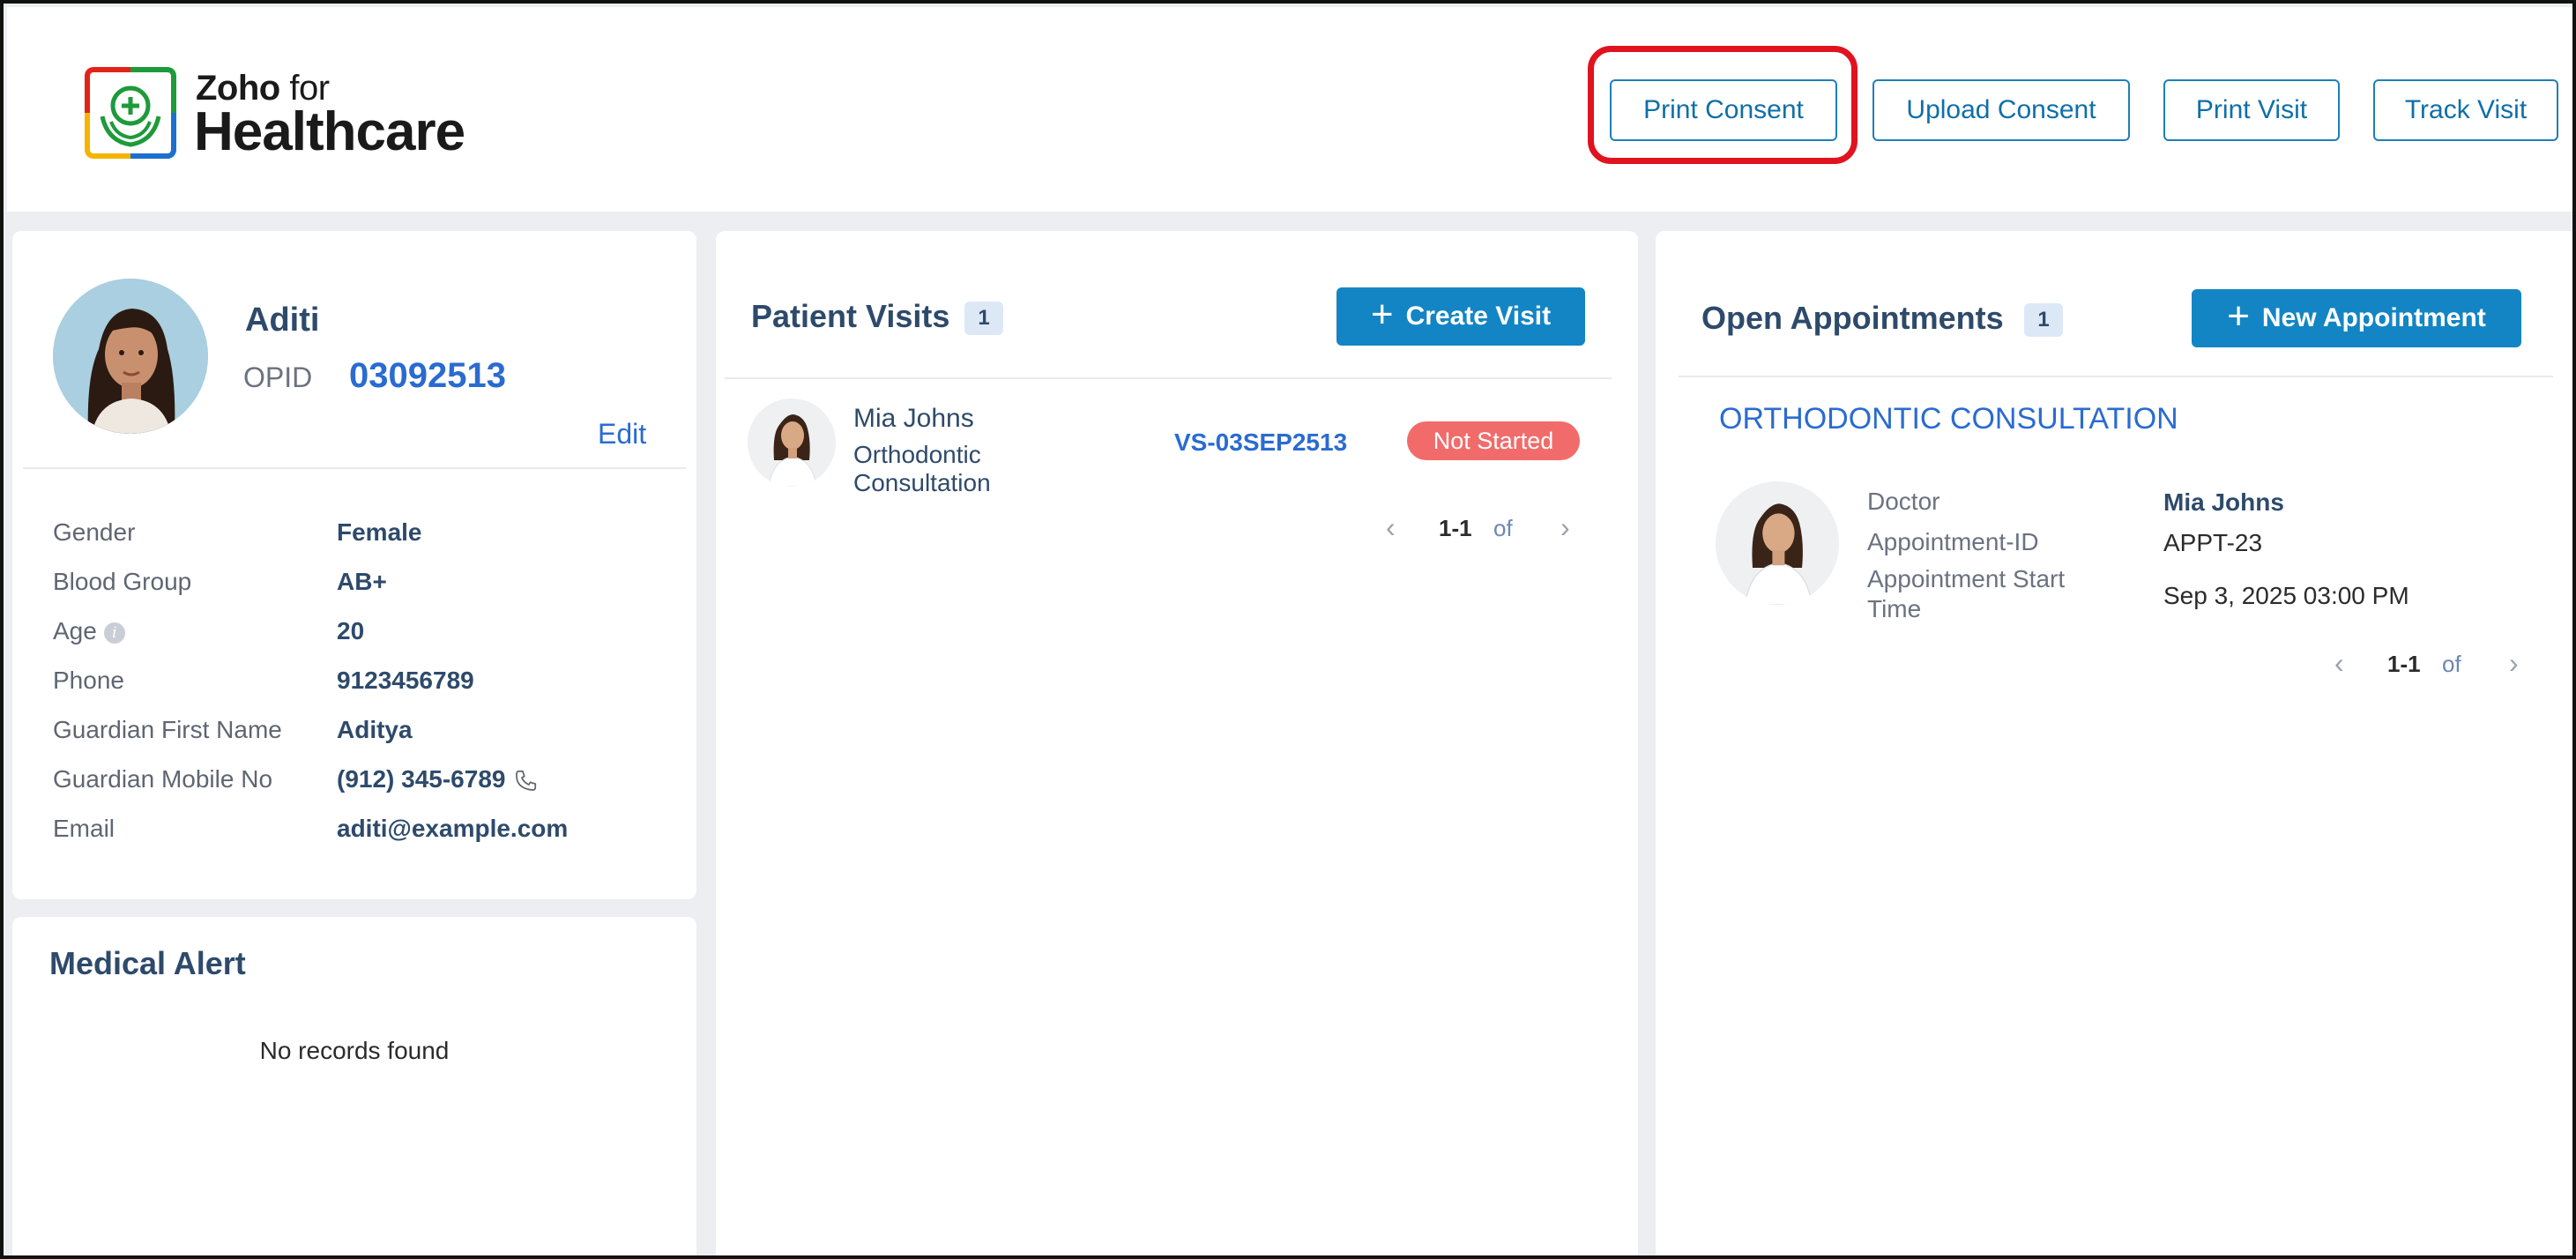 Image resolution: width=2576 pixels, height=1259 pixels. Describe the element at coordinates (452, 829) in the screenshot. I see `email-value: aditi@example.com` at that location.